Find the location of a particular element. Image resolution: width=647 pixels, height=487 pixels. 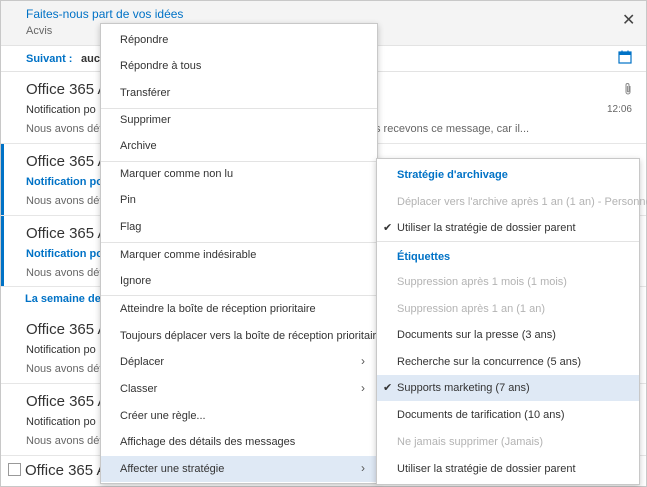

submenu-item-label: Recherche sur la concurrence (5 ans) is located at coordinates (489, 362).